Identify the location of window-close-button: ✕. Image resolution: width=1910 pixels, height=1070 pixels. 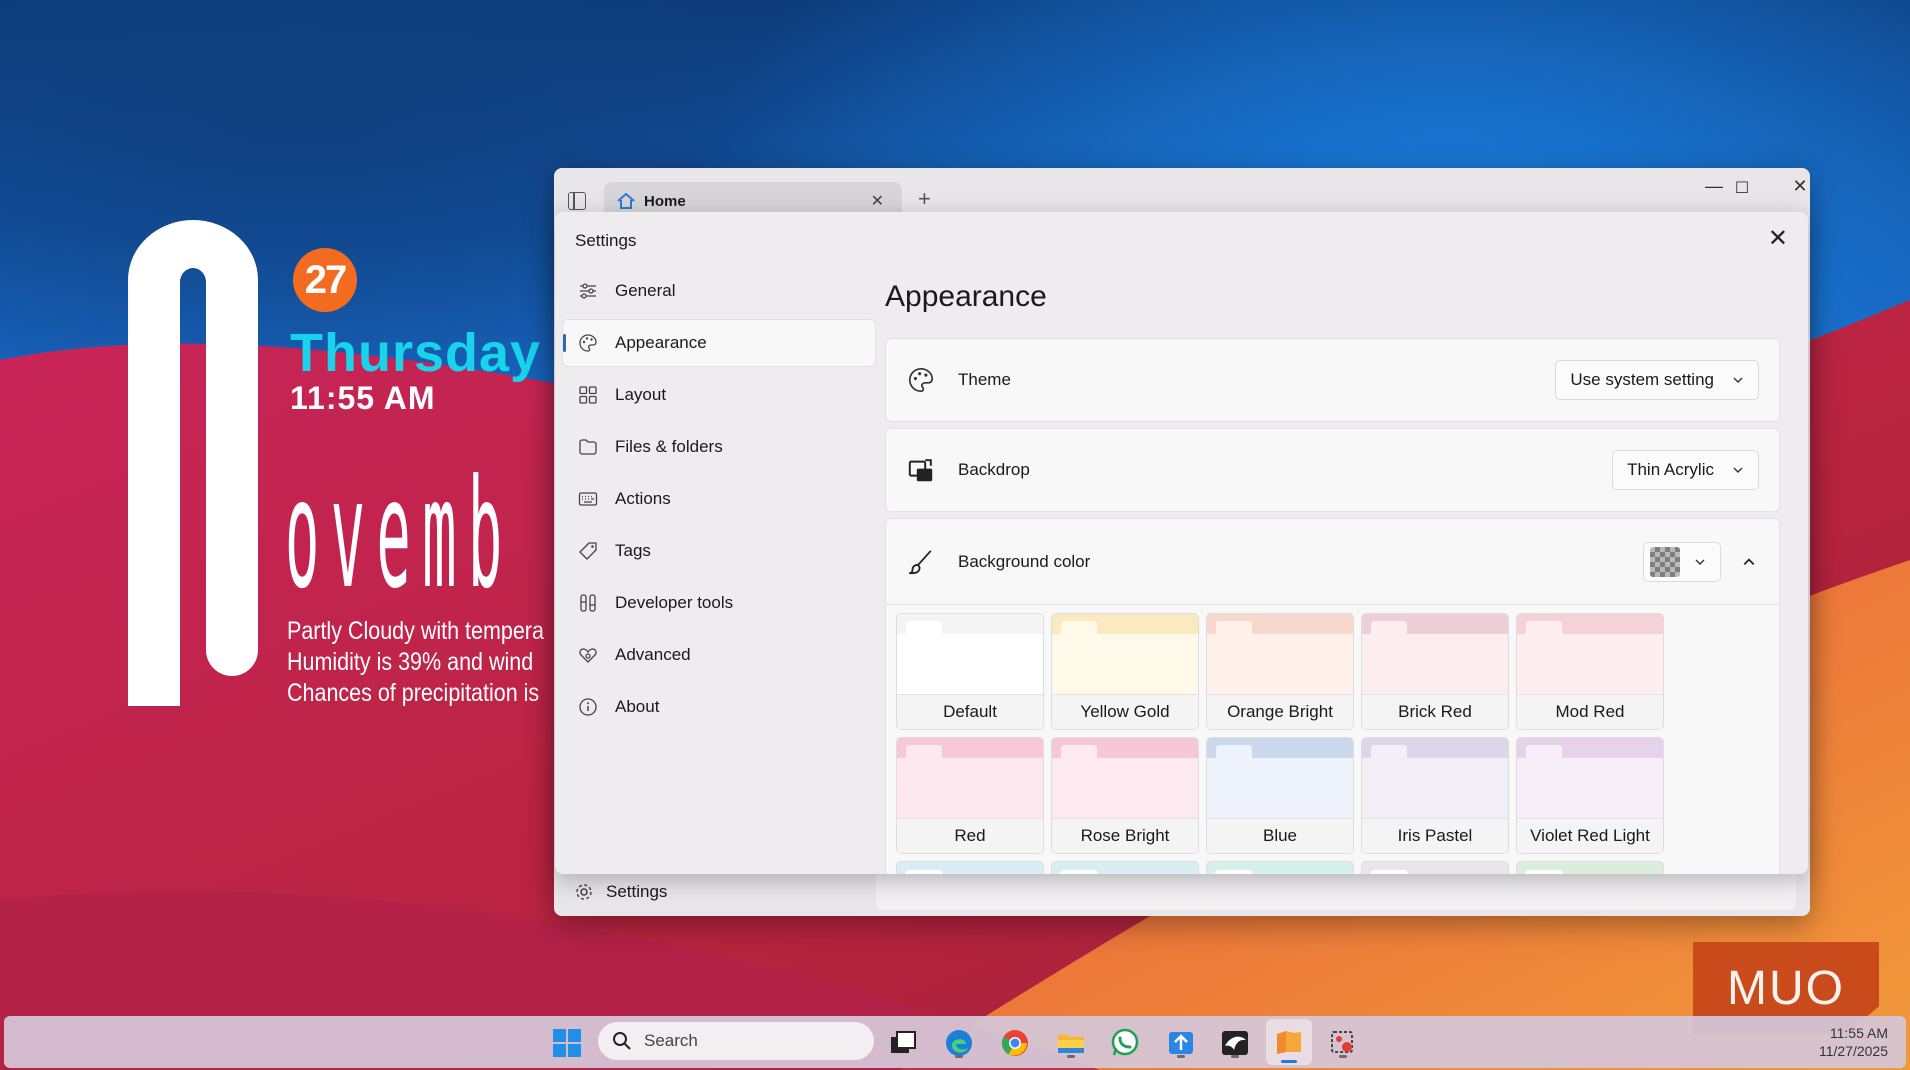
(1800, 186).